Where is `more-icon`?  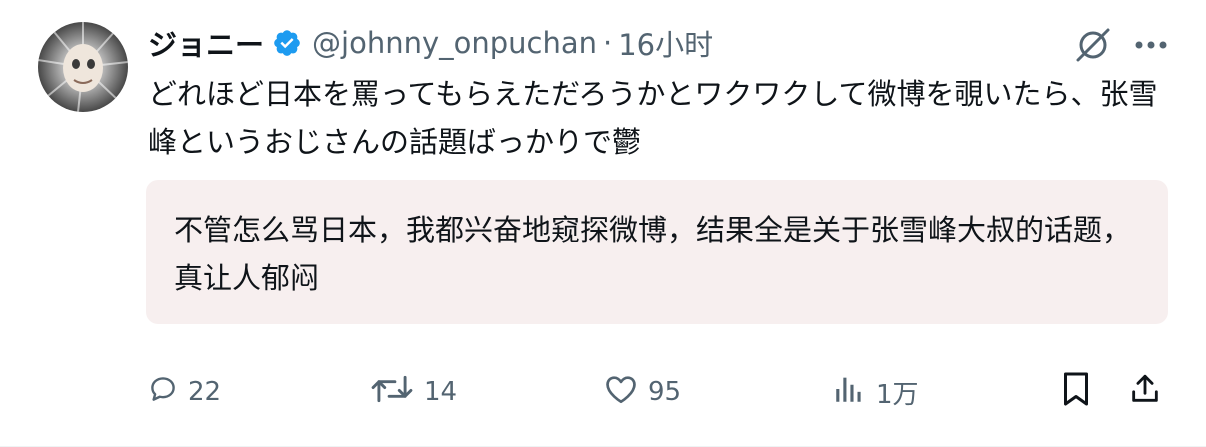 more-icon is located at coordinates (1151, 45).